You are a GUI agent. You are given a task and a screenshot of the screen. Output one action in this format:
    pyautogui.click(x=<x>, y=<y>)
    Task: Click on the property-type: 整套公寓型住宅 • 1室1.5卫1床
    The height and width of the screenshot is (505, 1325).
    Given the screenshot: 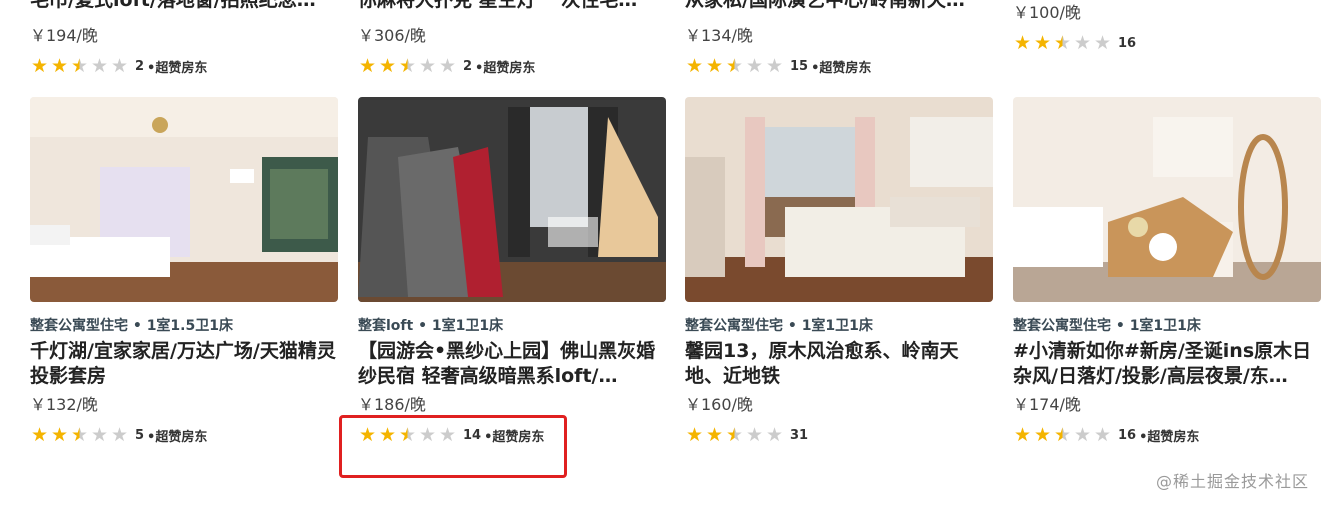 What is the action you would take?
    pyautogui.click(x=131, y=326)
    